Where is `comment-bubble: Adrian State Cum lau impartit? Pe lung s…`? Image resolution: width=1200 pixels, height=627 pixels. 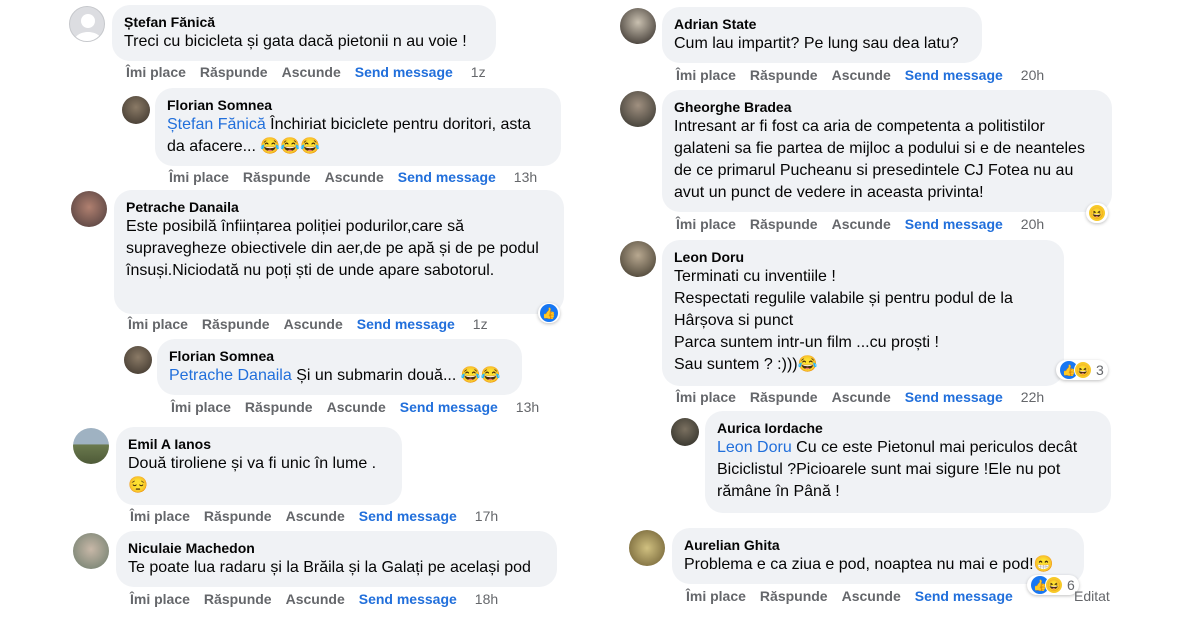
comment-bubble: Adrian State Cum lau impartit? Pe lung s… is located at coordinates (822, 35).